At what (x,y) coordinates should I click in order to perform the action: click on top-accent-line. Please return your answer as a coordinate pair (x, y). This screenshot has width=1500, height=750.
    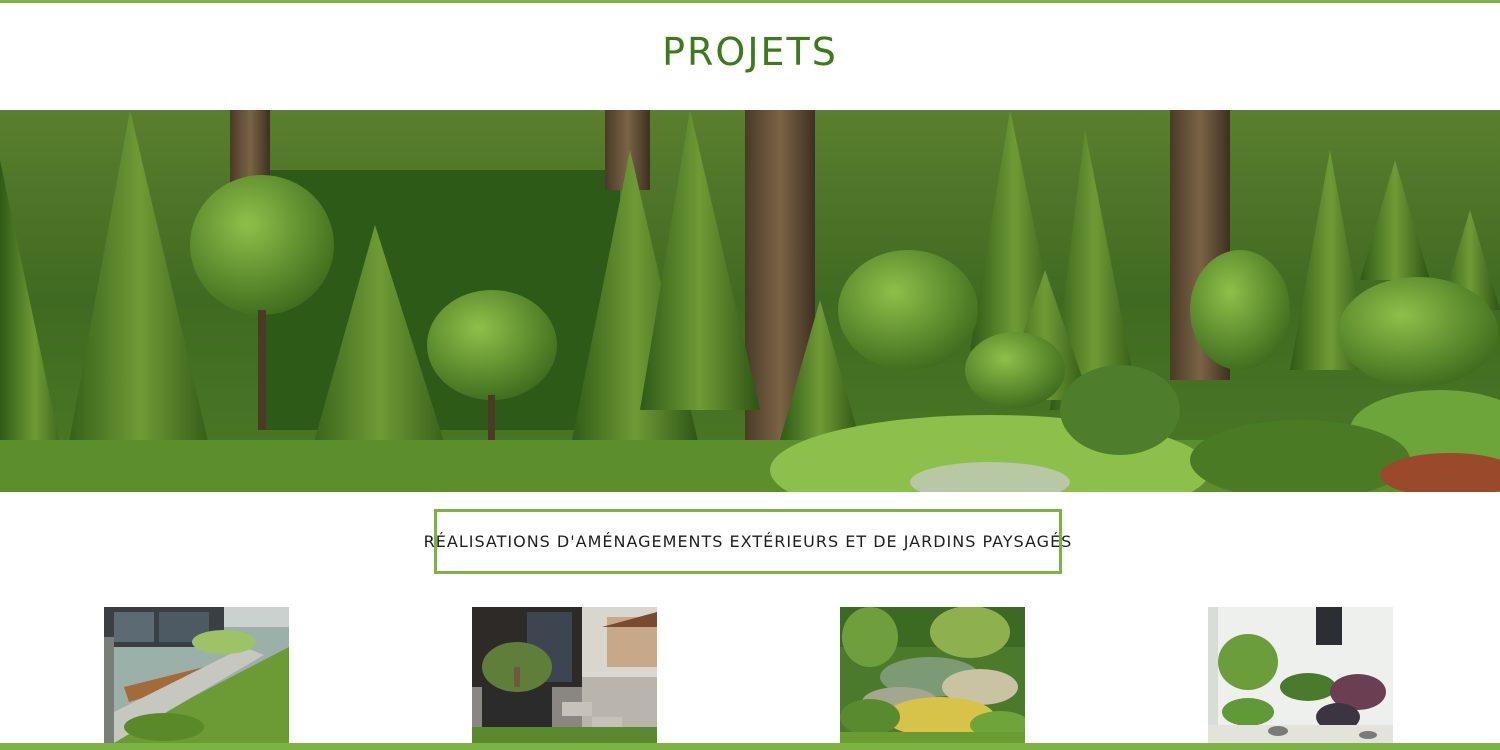
    Looking at the image, I should click on (750, 1).